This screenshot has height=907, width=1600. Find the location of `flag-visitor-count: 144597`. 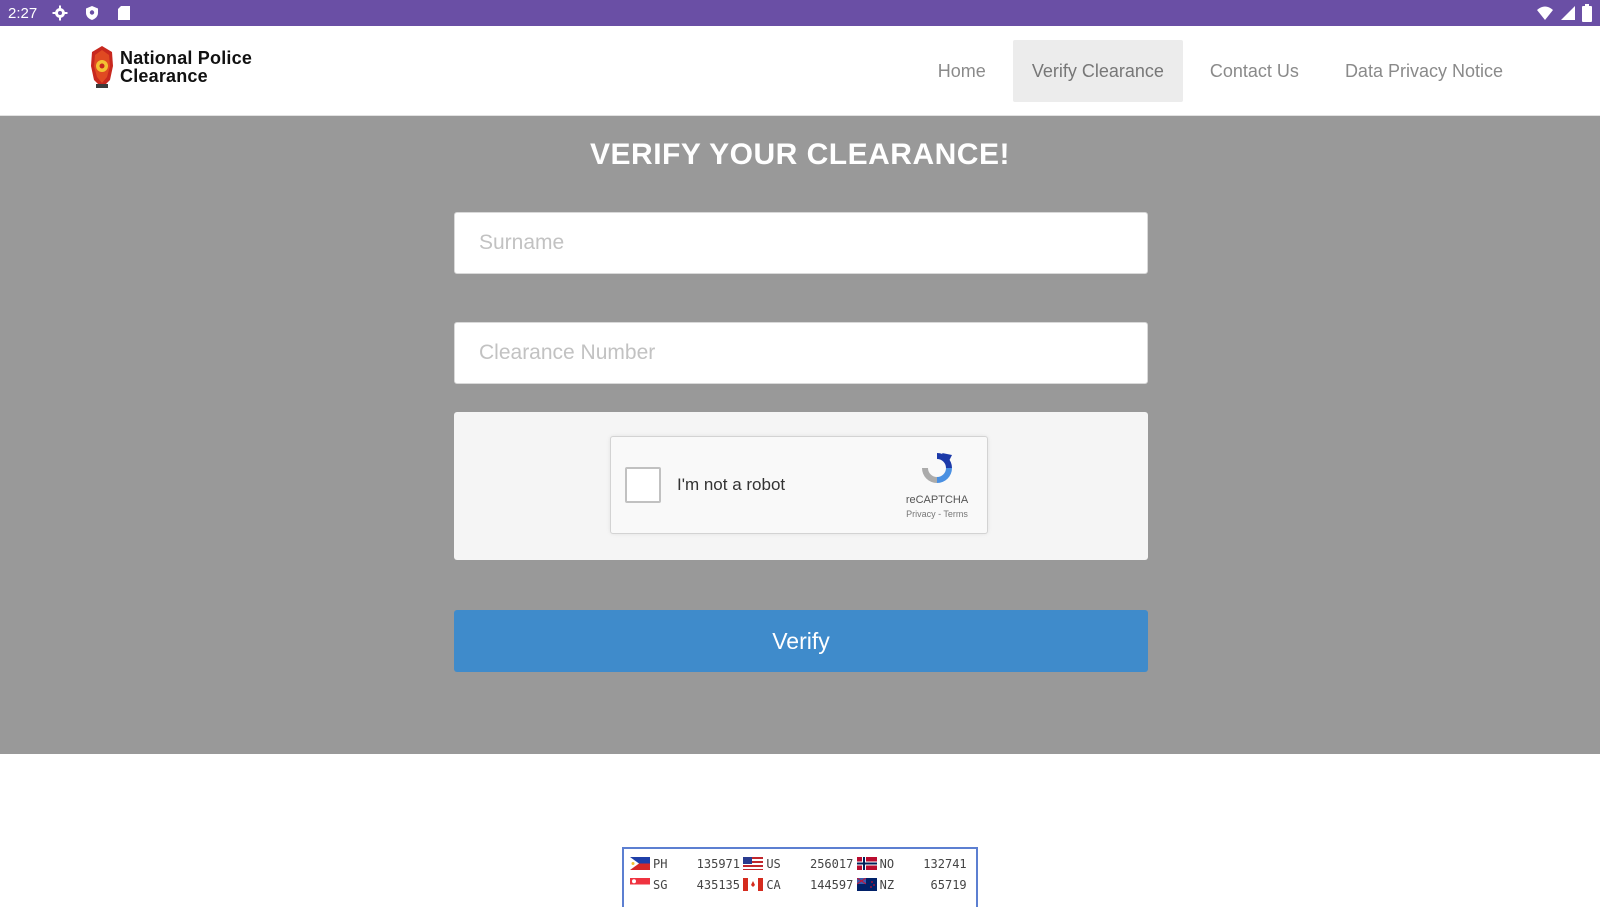

flag-visitor-count: 144597 is located at coordinates (831, 884).